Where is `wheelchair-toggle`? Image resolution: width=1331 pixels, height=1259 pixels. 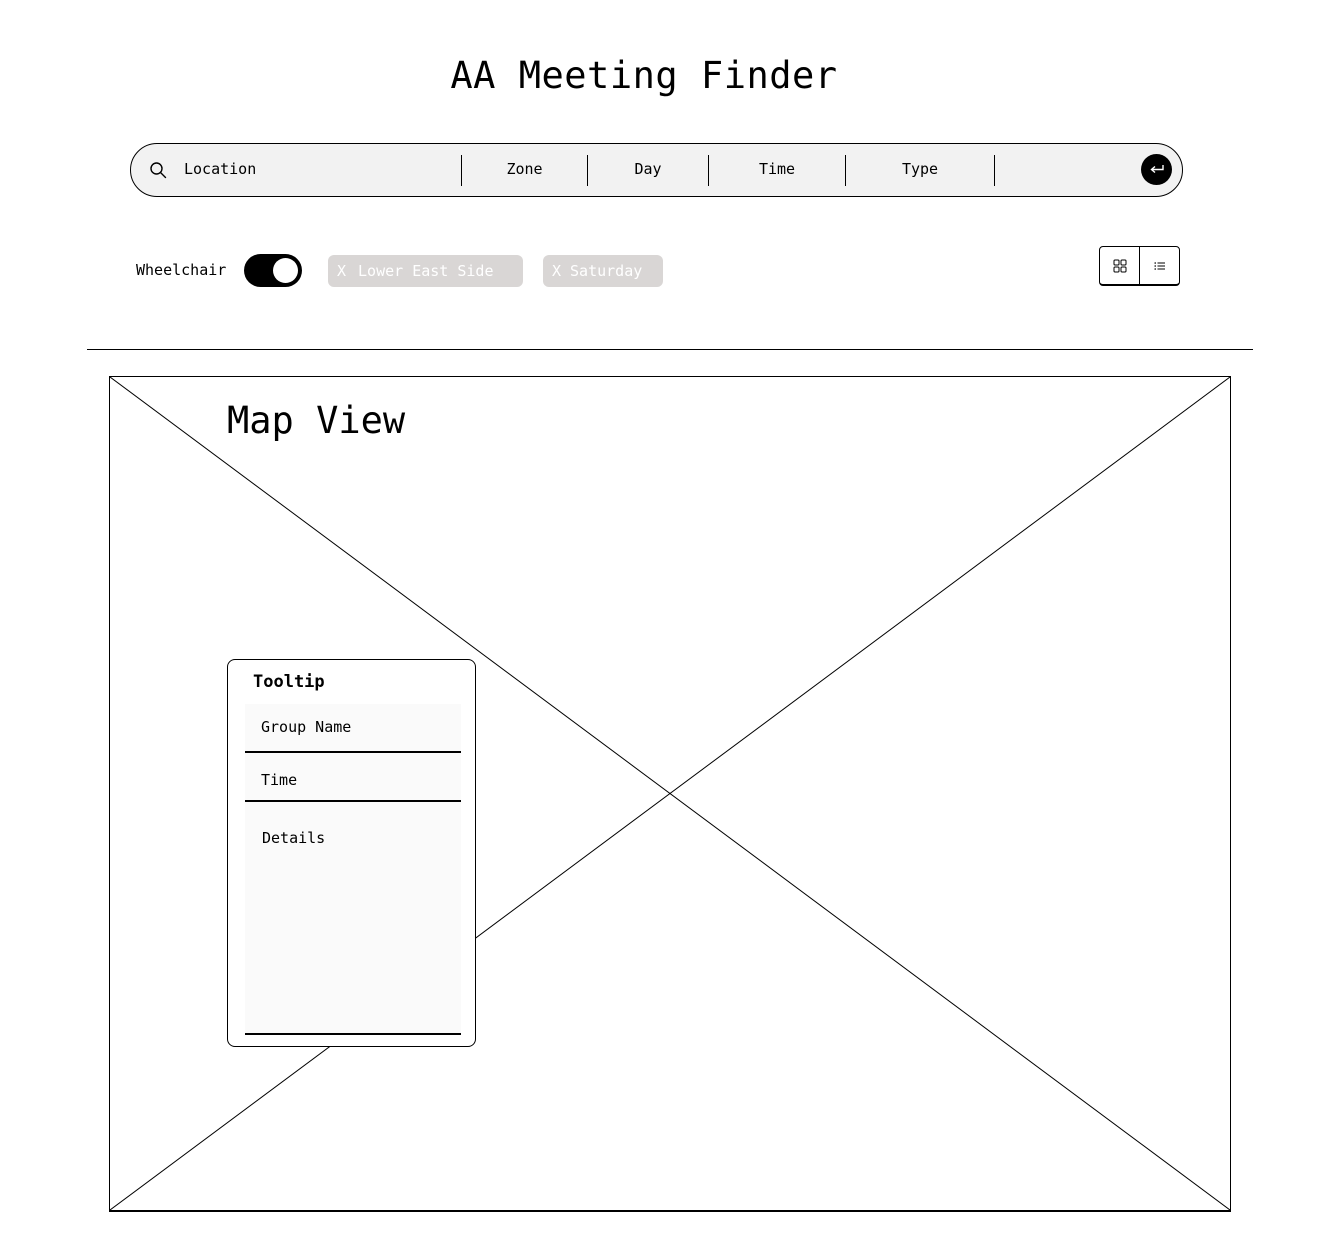 wheelchair-toggle is located at coordinates (273, 270).